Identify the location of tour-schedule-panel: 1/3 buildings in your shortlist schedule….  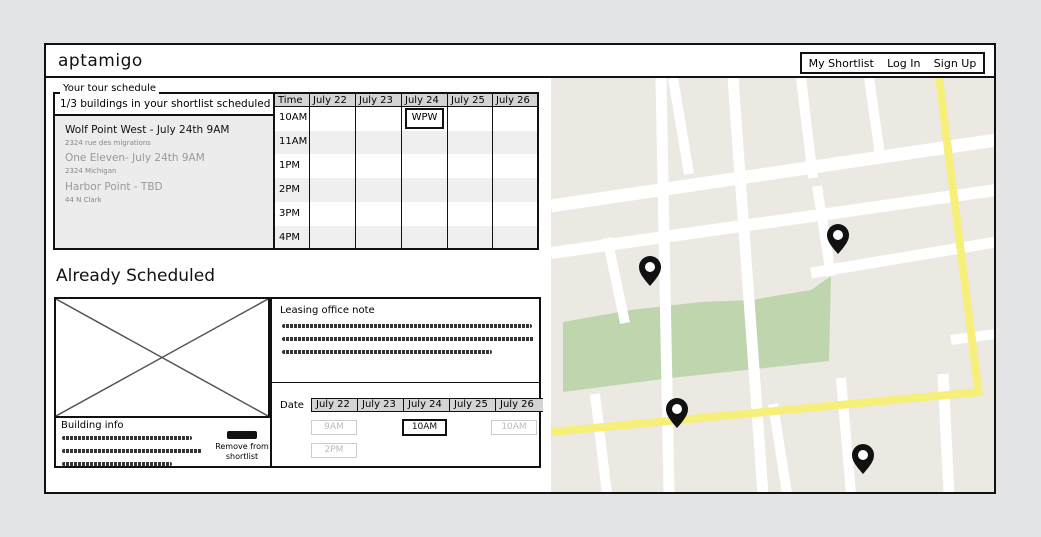
(296, 171).